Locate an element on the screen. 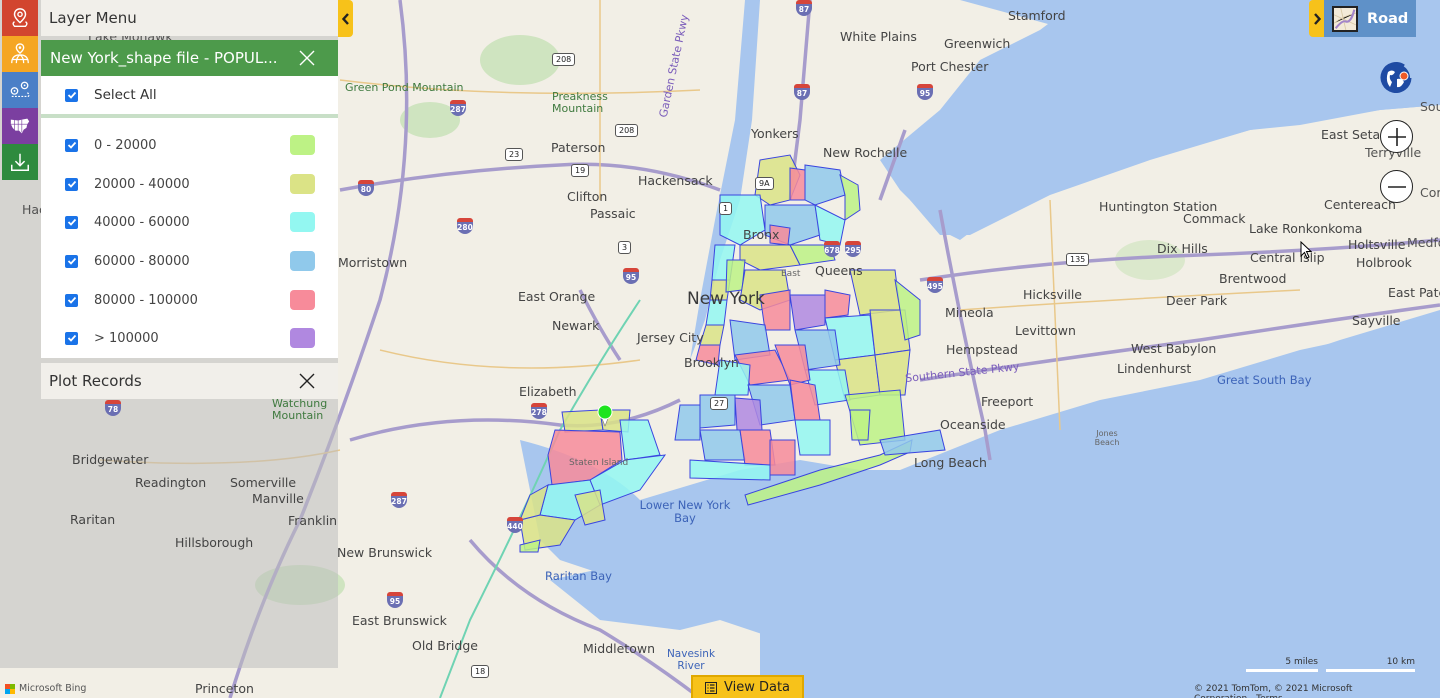  city-label: Readington is located at coordinates (171, 482).